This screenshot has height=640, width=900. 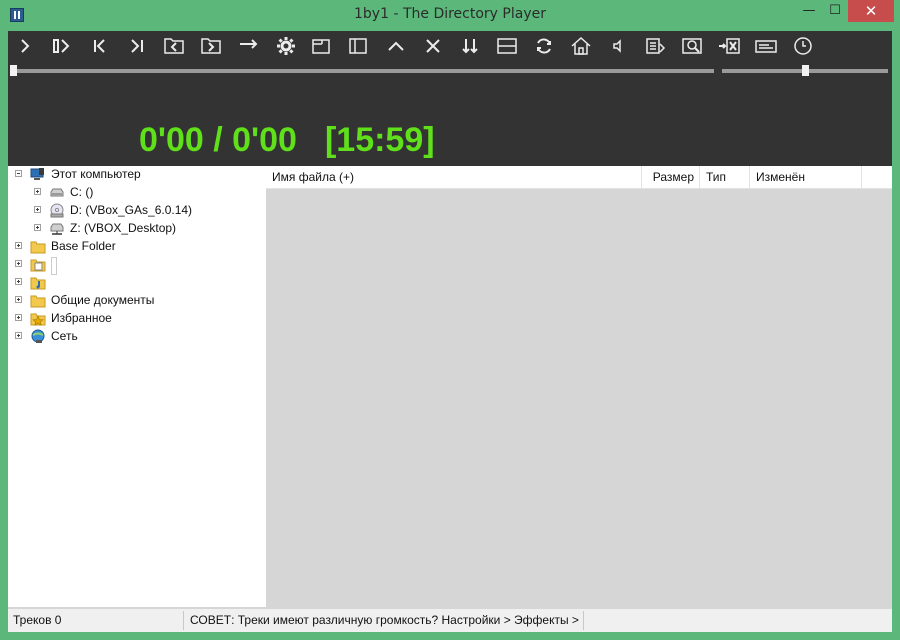 I want to click on playlist-button, so click(x=655, y=46).